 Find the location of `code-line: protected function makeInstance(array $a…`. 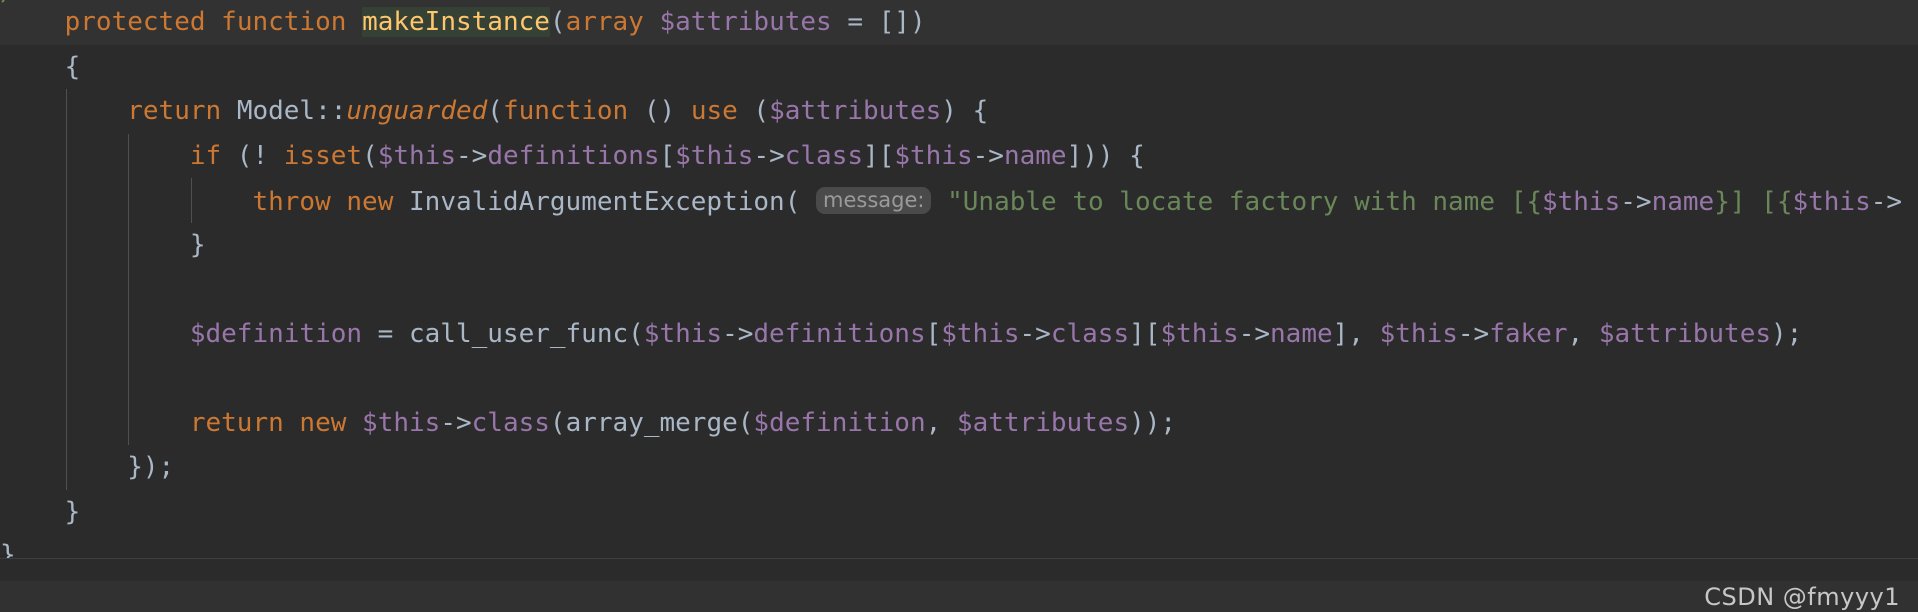

code-line: protected function makeInstance(array $a… is located at coordinates (959, 22).